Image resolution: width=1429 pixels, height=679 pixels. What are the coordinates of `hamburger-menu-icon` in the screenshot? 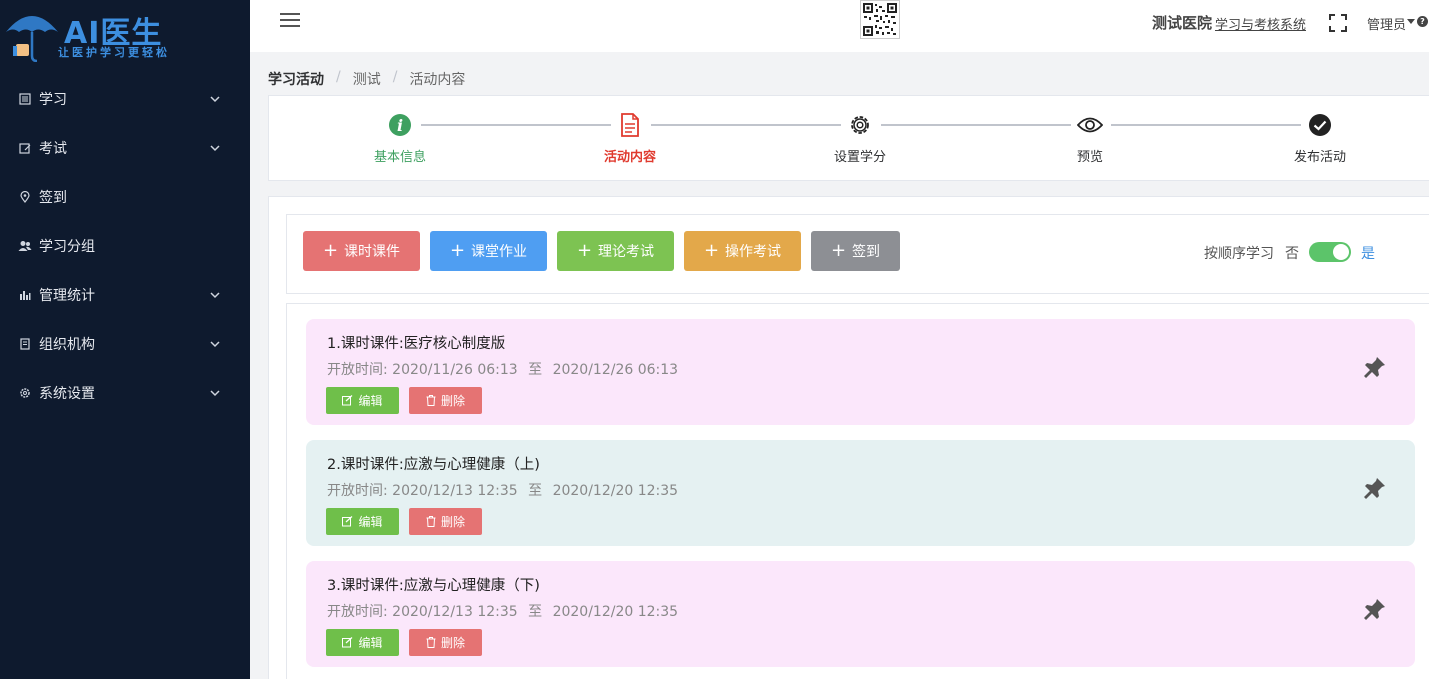 It's located at (290, 20).